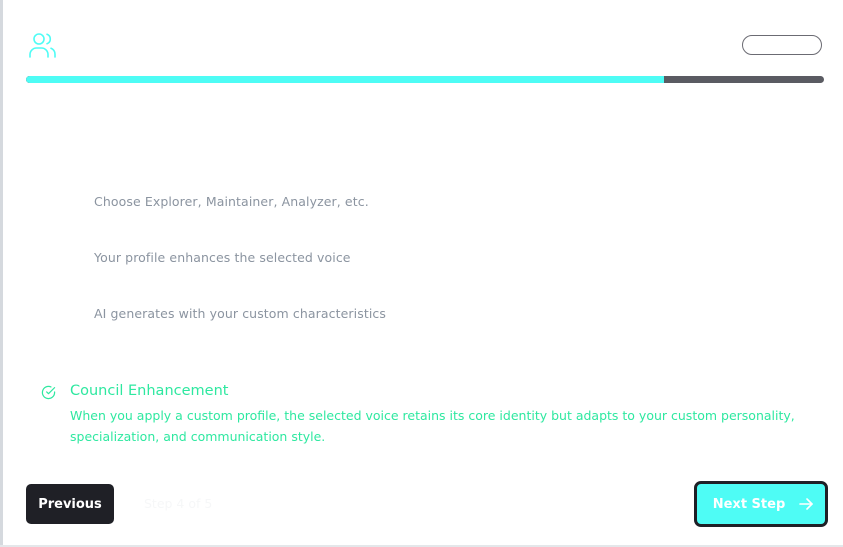 This screenshot has height=547, width=843. What do you see at coordinates (749, 504) in the screenshot?
I see `next-step-label: Next Step` at bounding box center [749, 504].